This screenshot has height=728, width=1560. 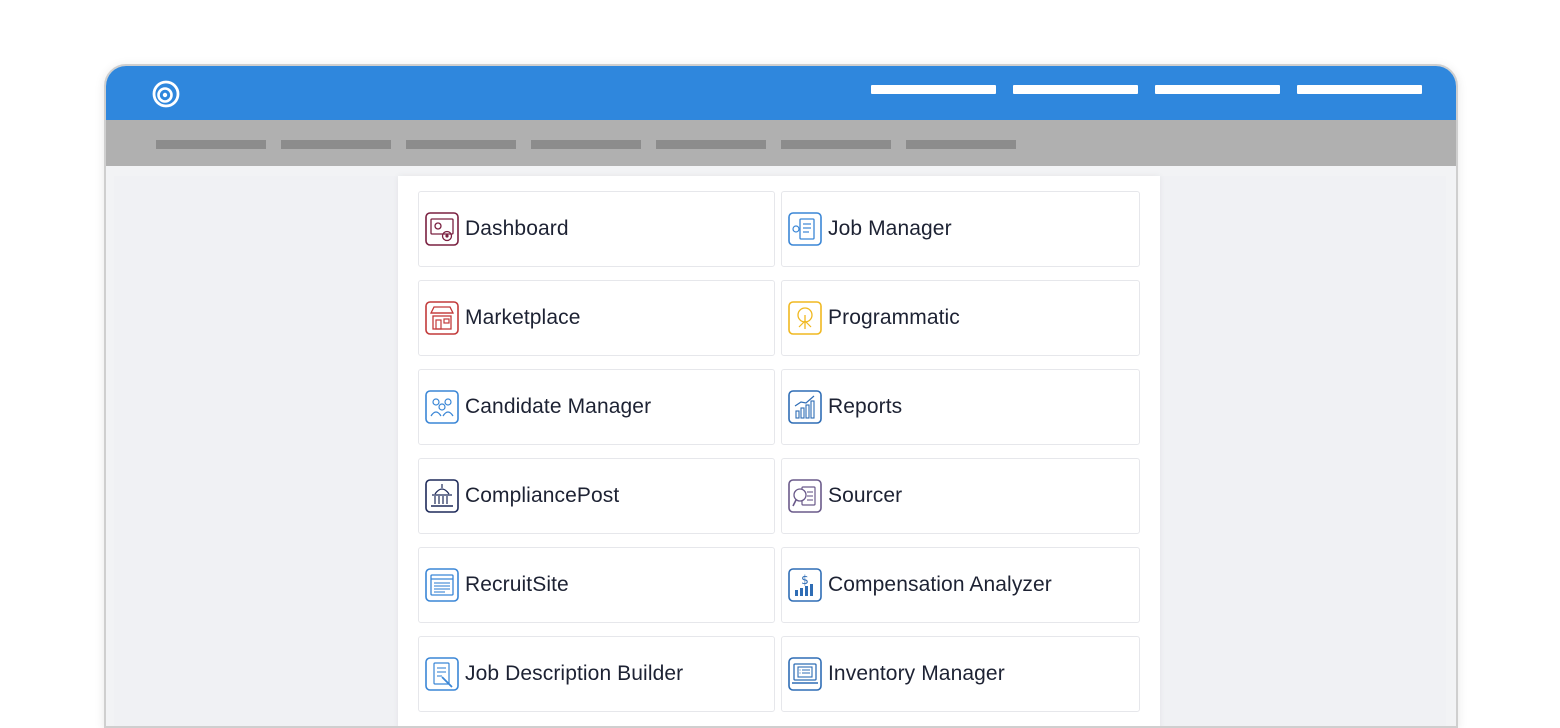 I want to click on app-tile-dashboard: Dashboard, so click(x=596, y=229).